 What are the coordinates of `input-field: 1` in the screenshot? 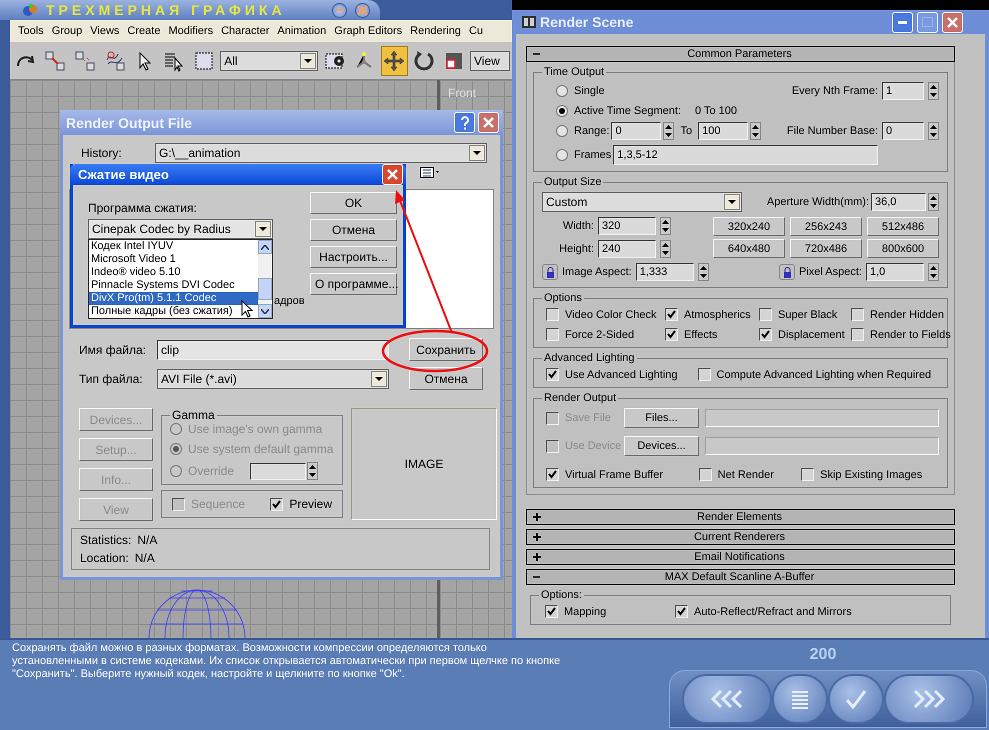 It's located at (903, 91).